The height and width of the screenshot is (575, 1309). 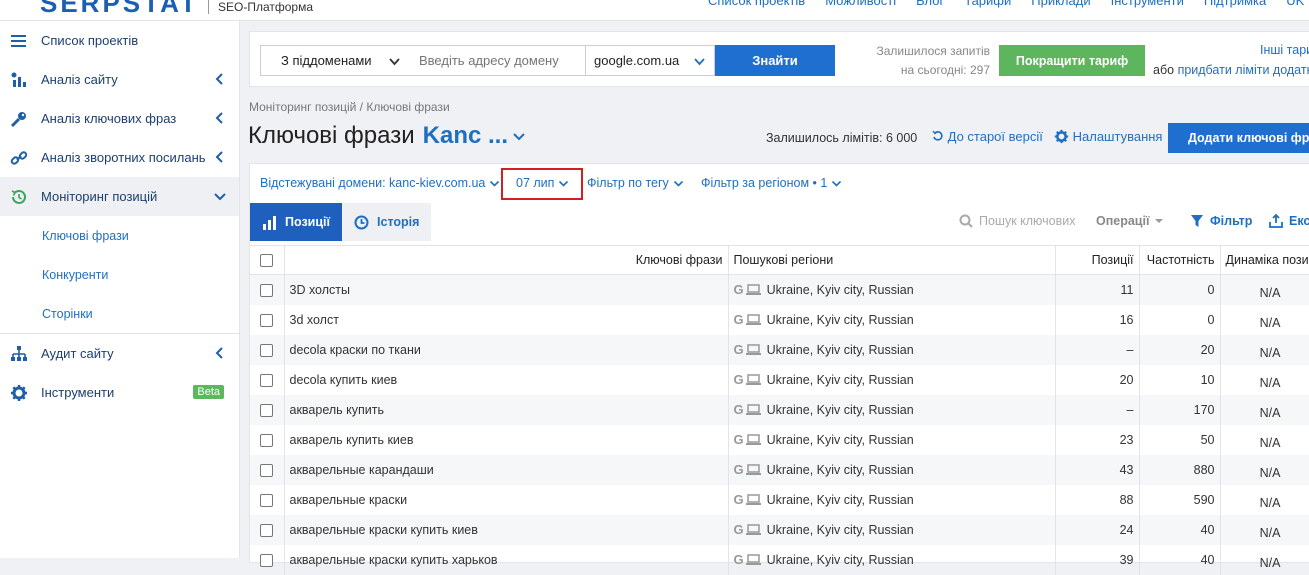 What do you see at coordinates (1097, 260) in the screenshot?
I see `column-header-positions: Позиції` at bounding box center [1097, 260].